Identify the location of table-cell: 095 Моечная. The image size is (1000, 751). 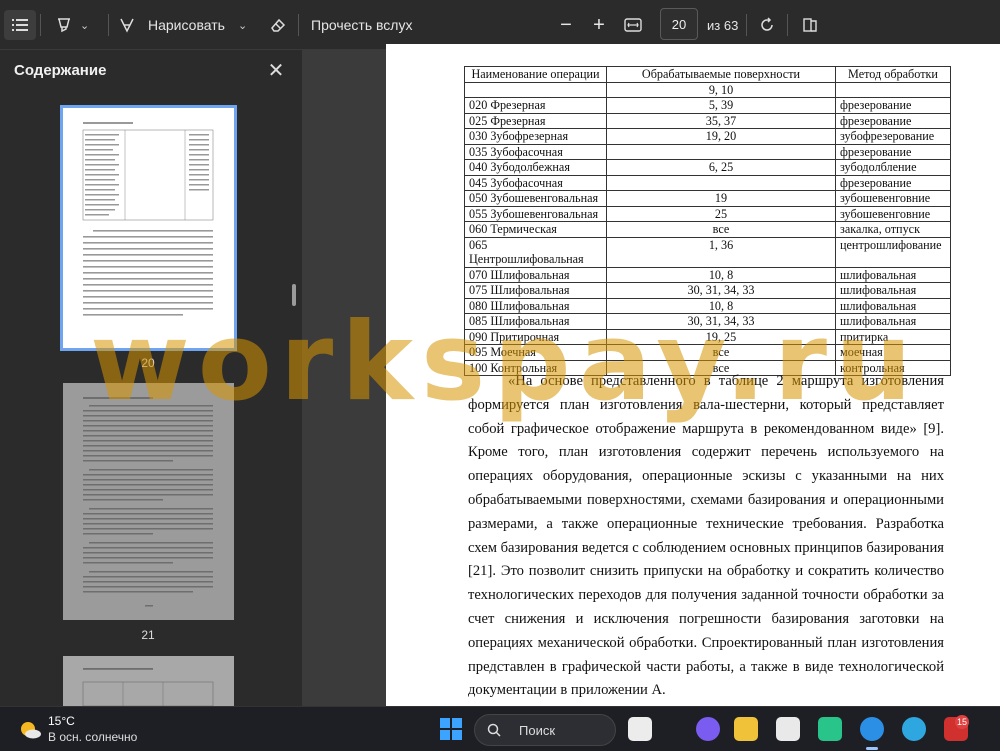
(535, 352).